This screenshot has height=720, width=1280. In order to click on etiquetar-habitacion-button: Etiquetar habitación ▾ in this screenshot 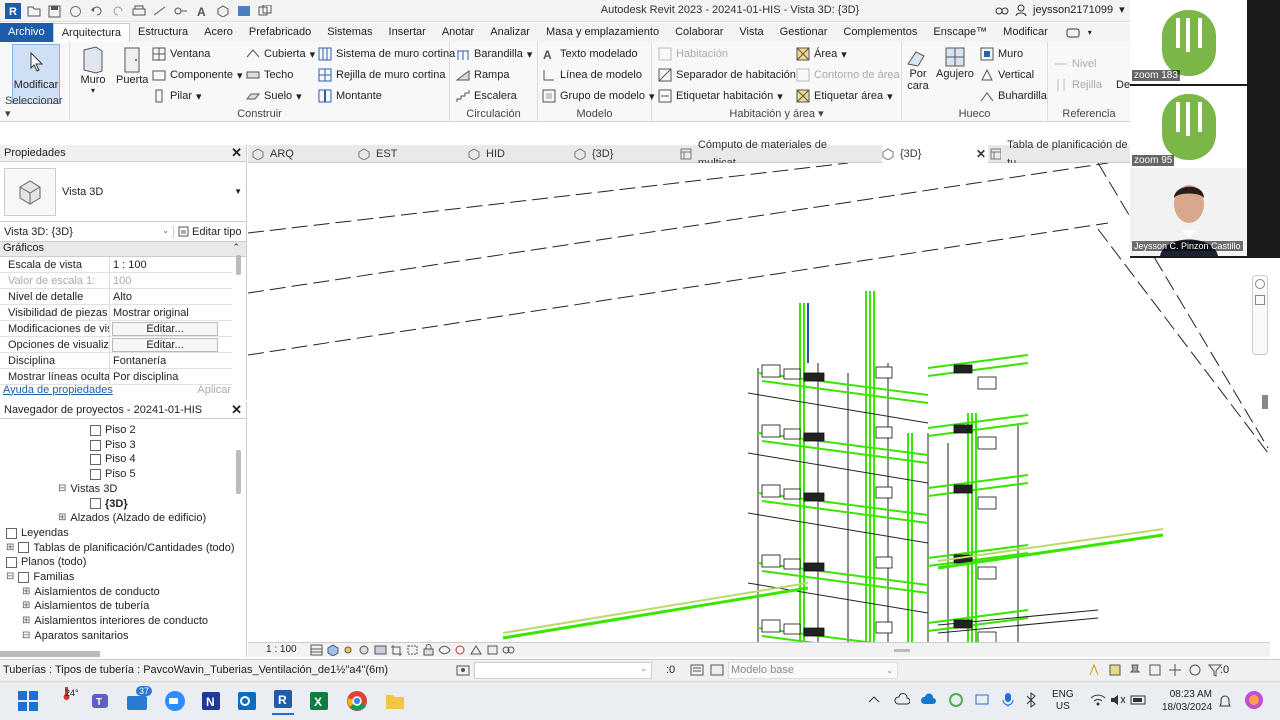, I will do `click(720, 96)`.